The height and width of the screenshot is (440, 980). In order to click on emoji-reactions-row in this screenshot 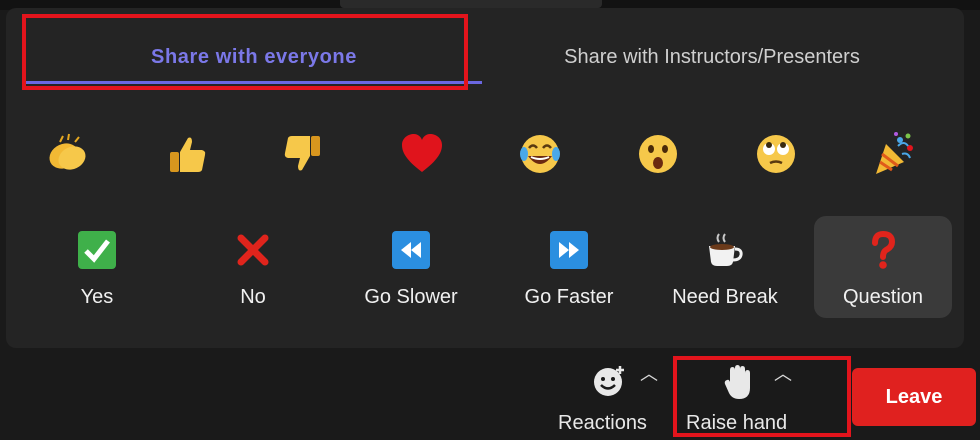, I will do `click(495, 154)`.